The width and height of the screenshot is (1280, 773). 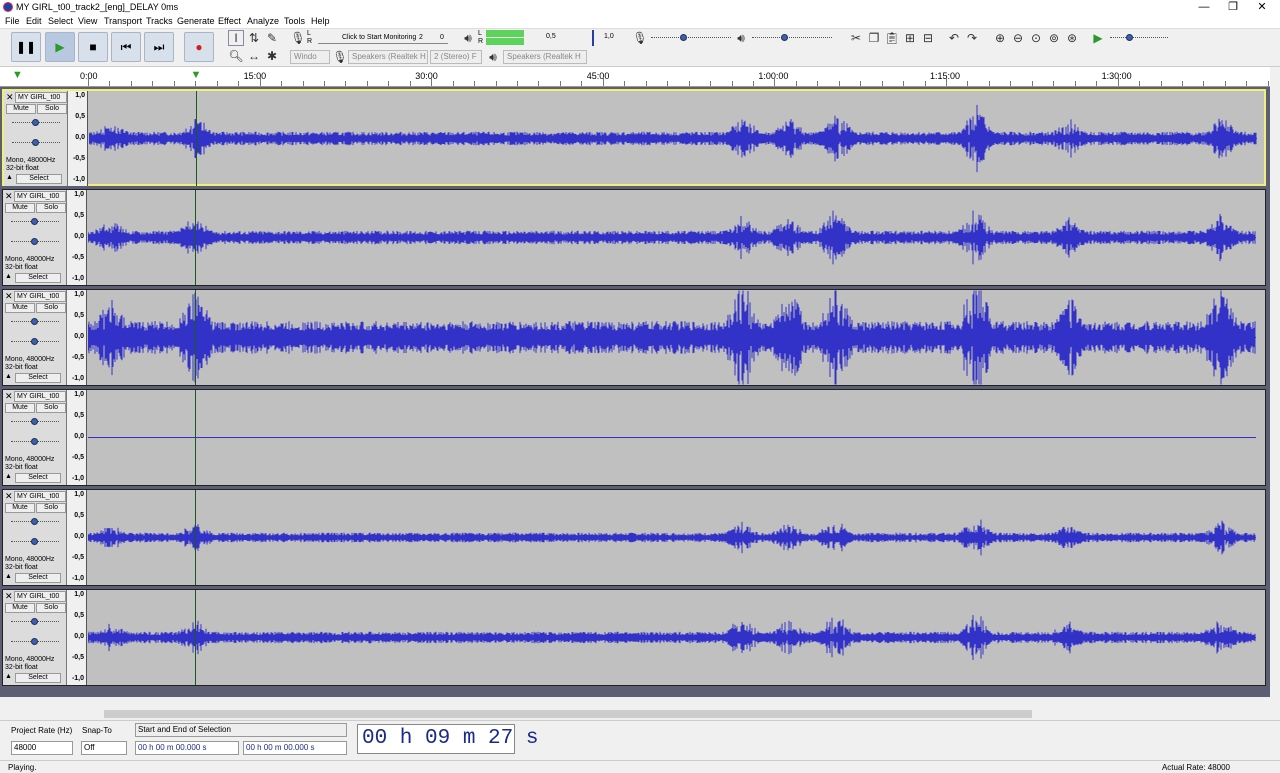 I want to click on copy-icon: ❐, so click(x=874, y=38).